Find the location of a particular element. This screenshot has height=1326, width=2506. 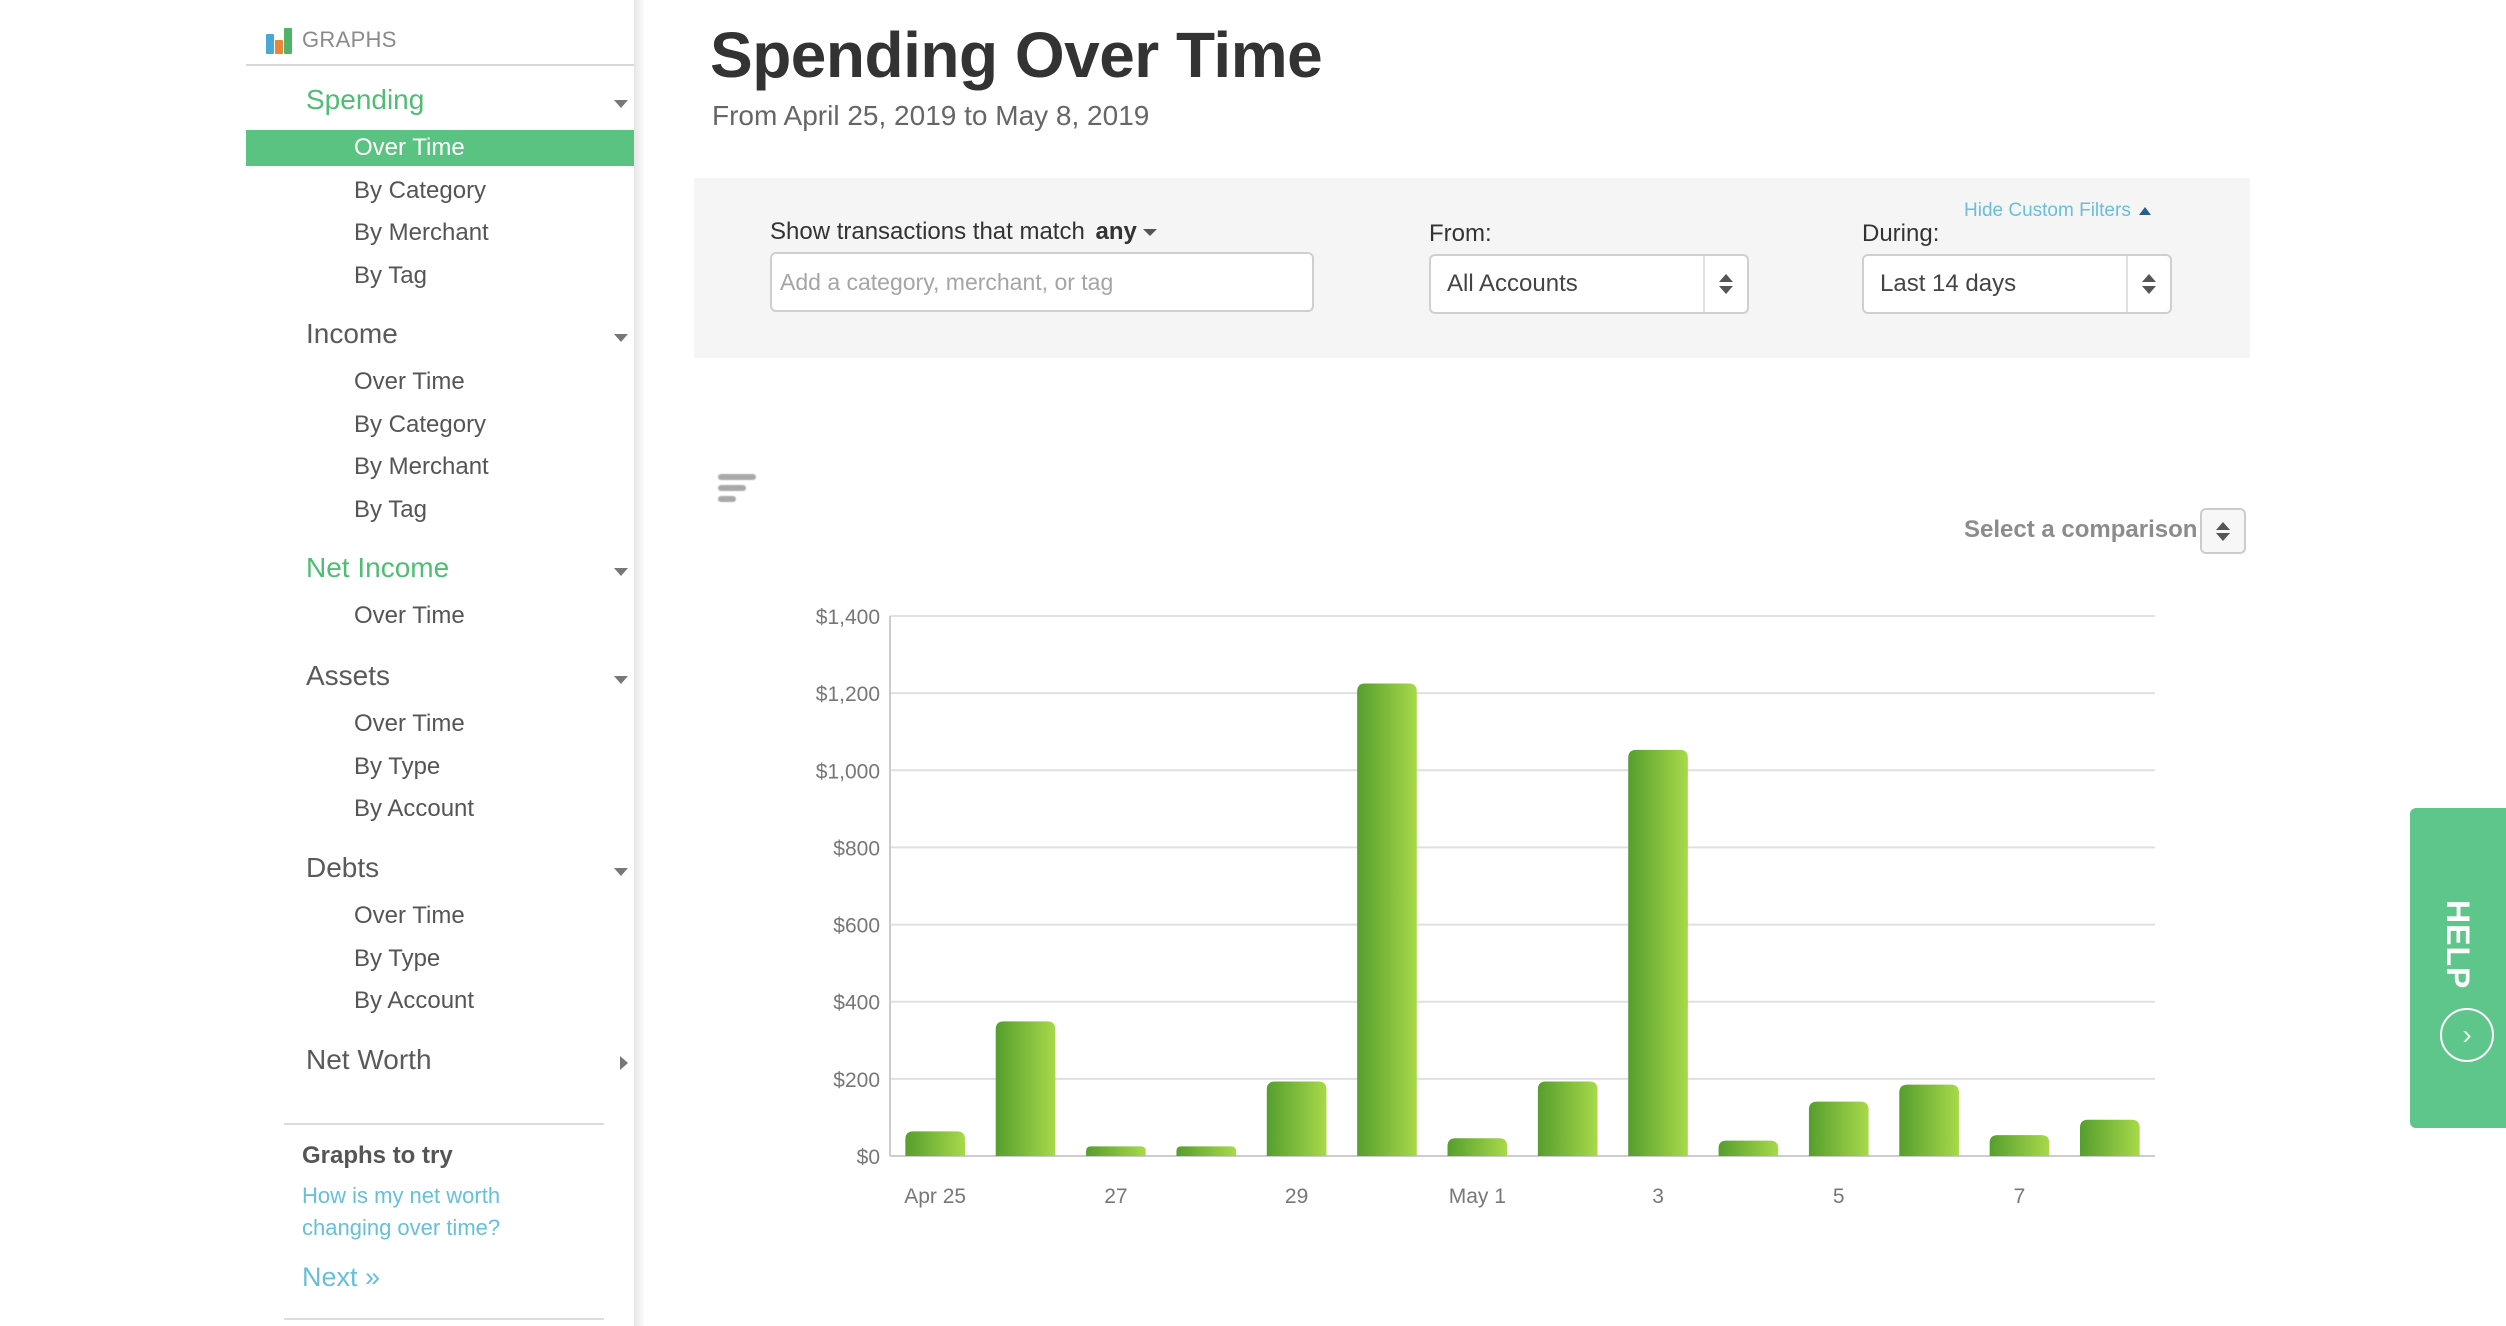

y-tick-label: $1,200 is located at coordinates (848, 694).